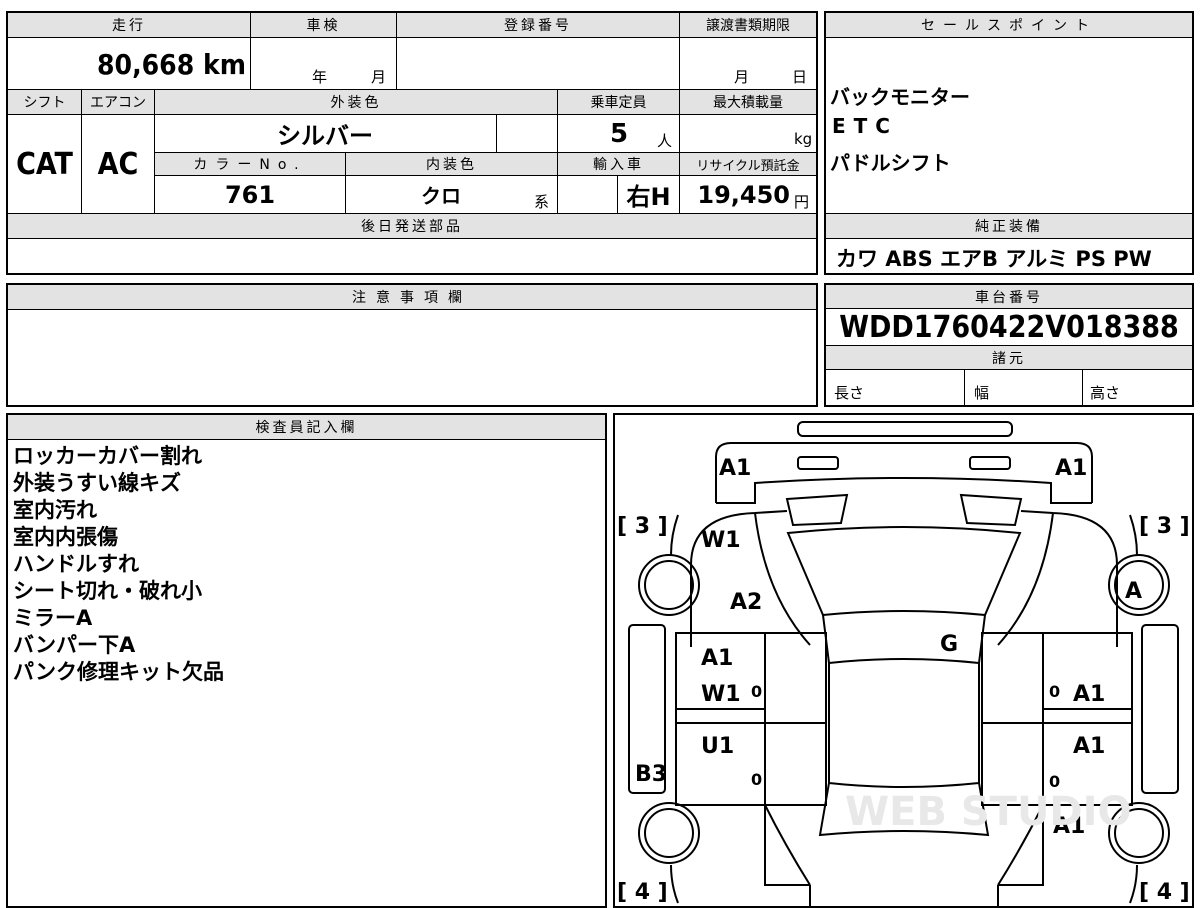 The image size is (1200, 908). What do you see at coordinates (618, 164) in the screenshot?
I see `import-header: 輸入車` at bounding box center [618, 164].